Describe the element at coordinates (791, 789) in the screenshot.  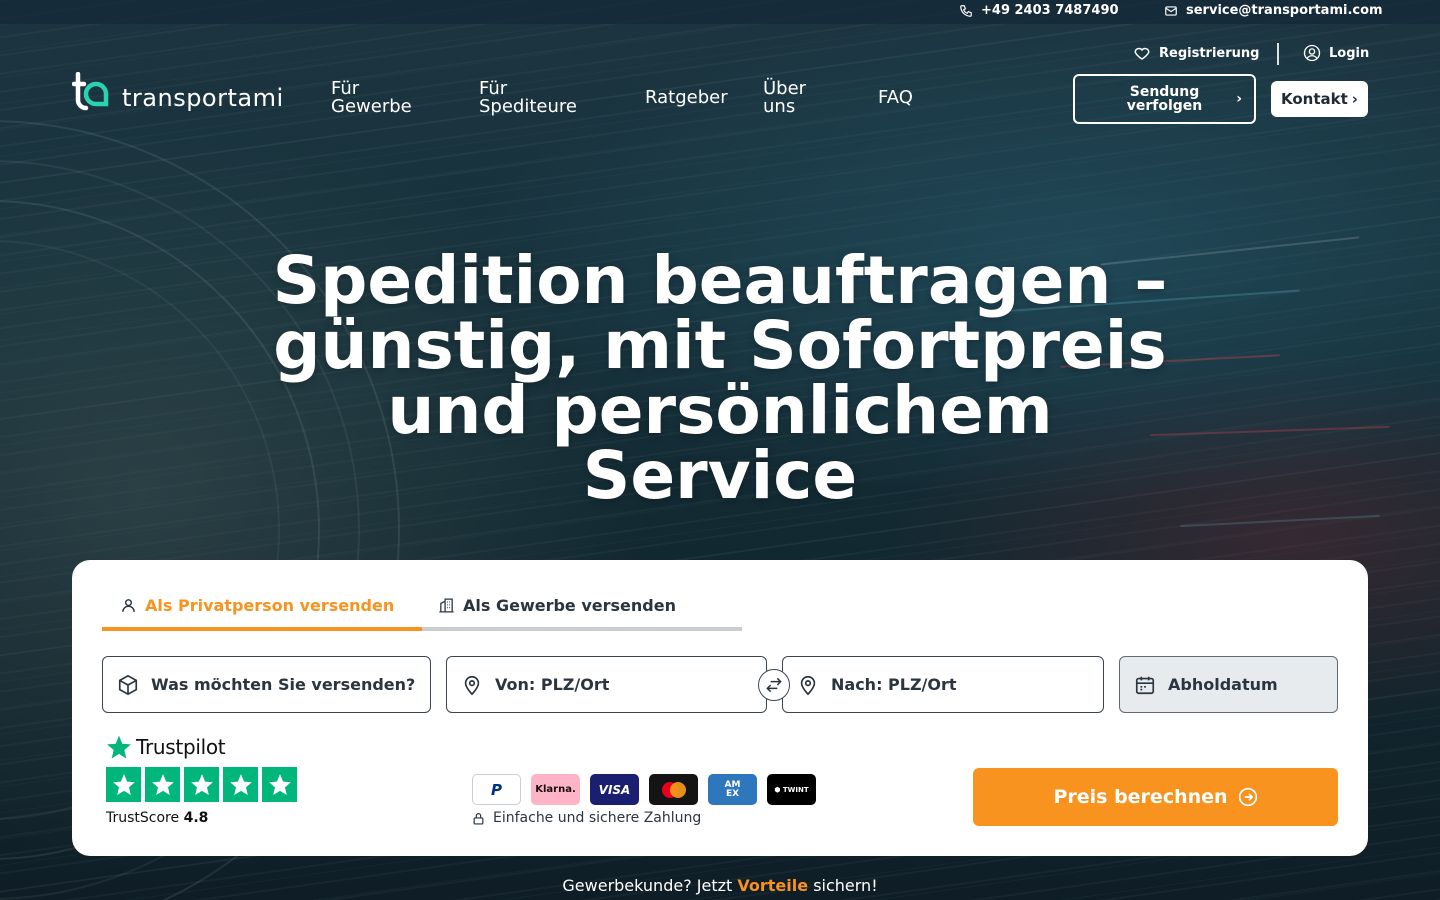
I see `twint-icon: ⬢ TWINT` at that location.